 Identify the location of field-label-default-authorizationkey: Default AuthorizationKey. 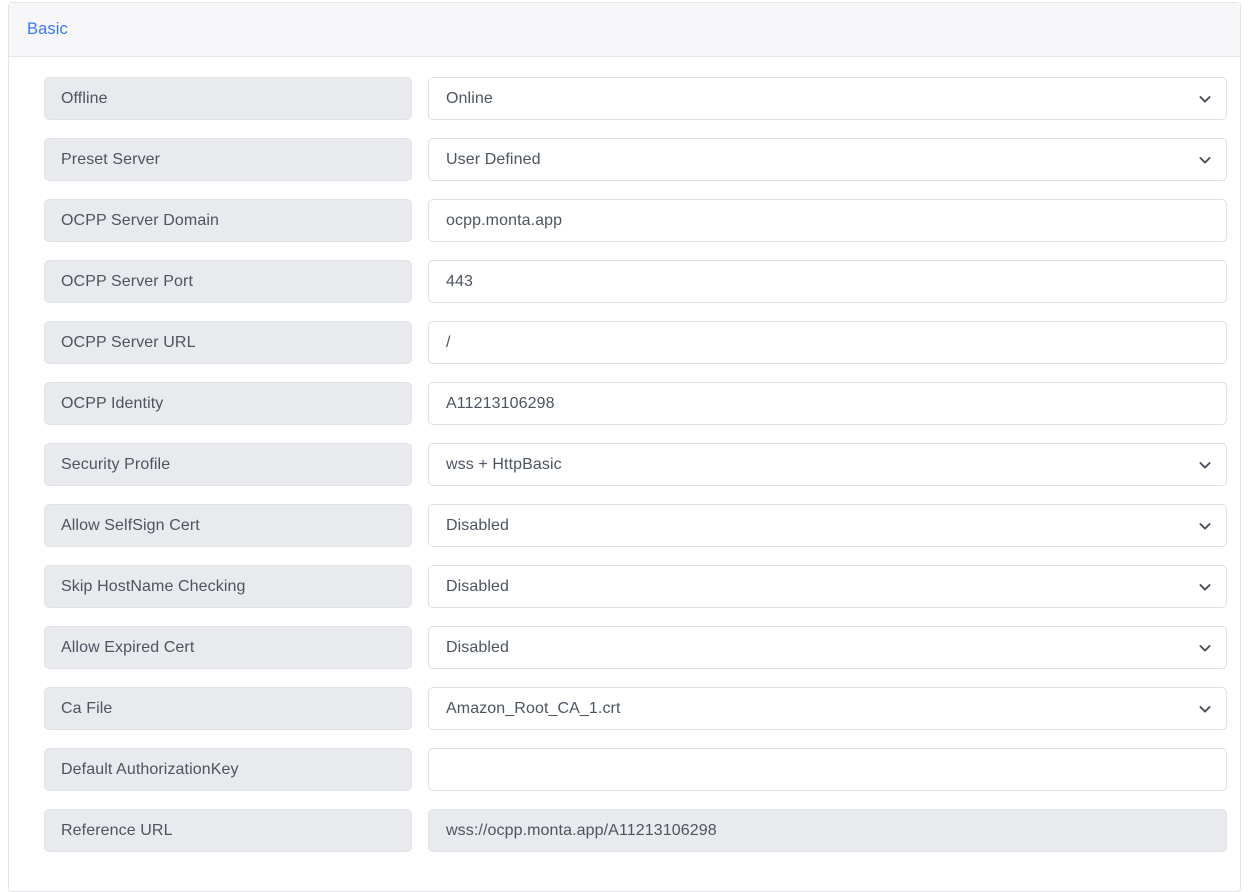
(228, 769).